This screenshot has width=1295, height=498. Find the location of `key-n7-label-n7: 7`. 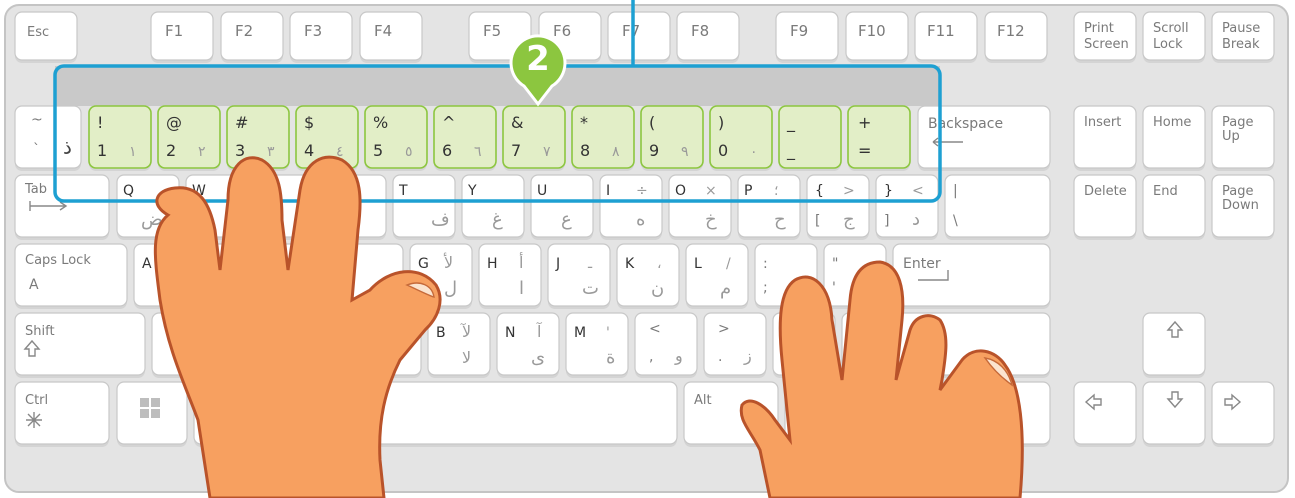

key-n7-label-n7: 7 is located at coordinates (516, 150).